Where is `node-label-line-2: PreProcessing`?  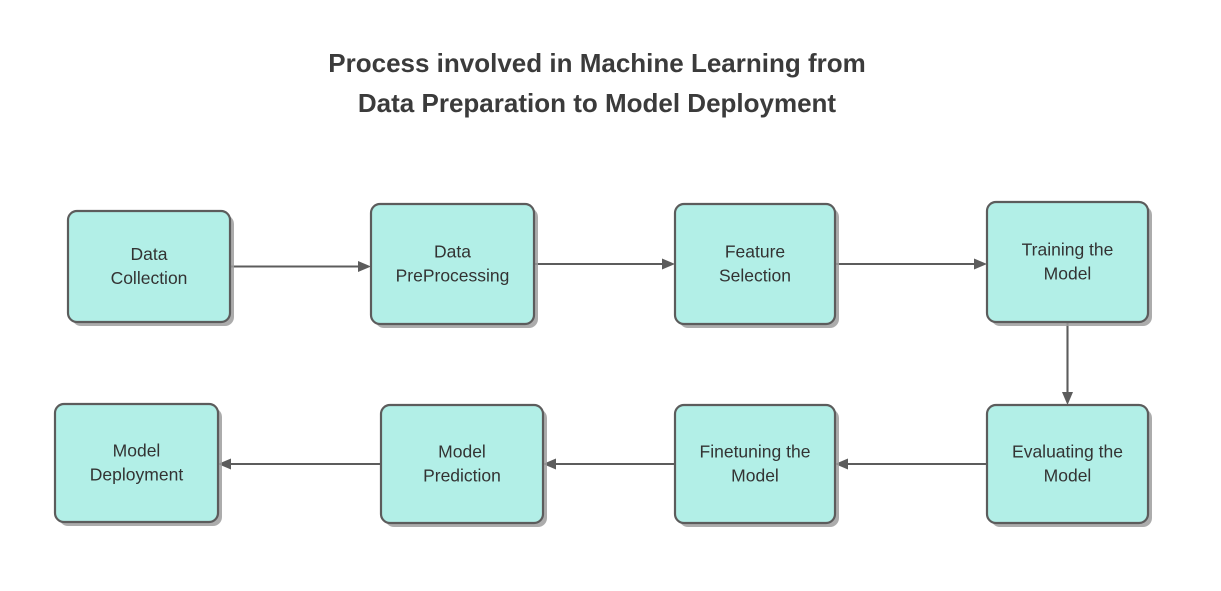 node-label-line-2: PreProcessing is located at coordinates (453, 276).